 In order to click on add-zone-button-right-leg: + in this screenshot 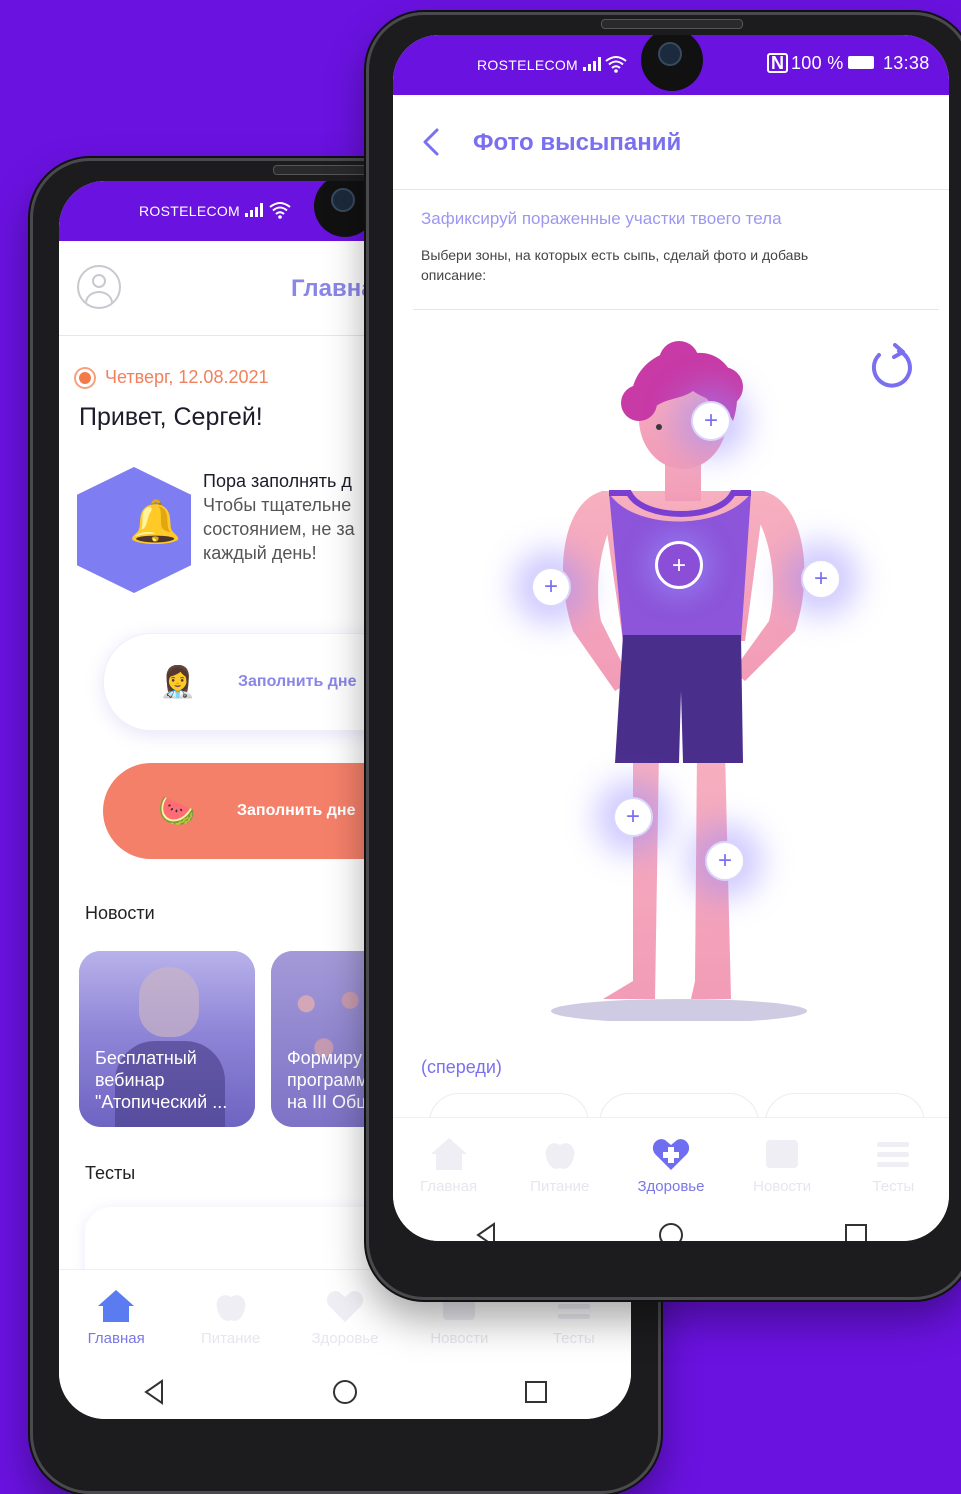, I will do `click(633, 817)`.